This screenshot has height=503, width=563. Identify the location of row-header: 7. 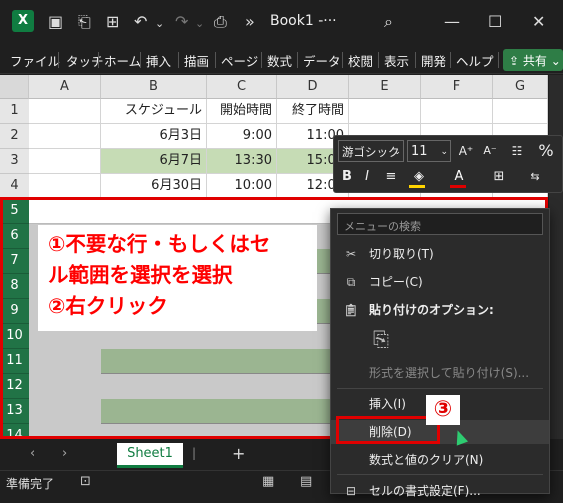
(14, 261).